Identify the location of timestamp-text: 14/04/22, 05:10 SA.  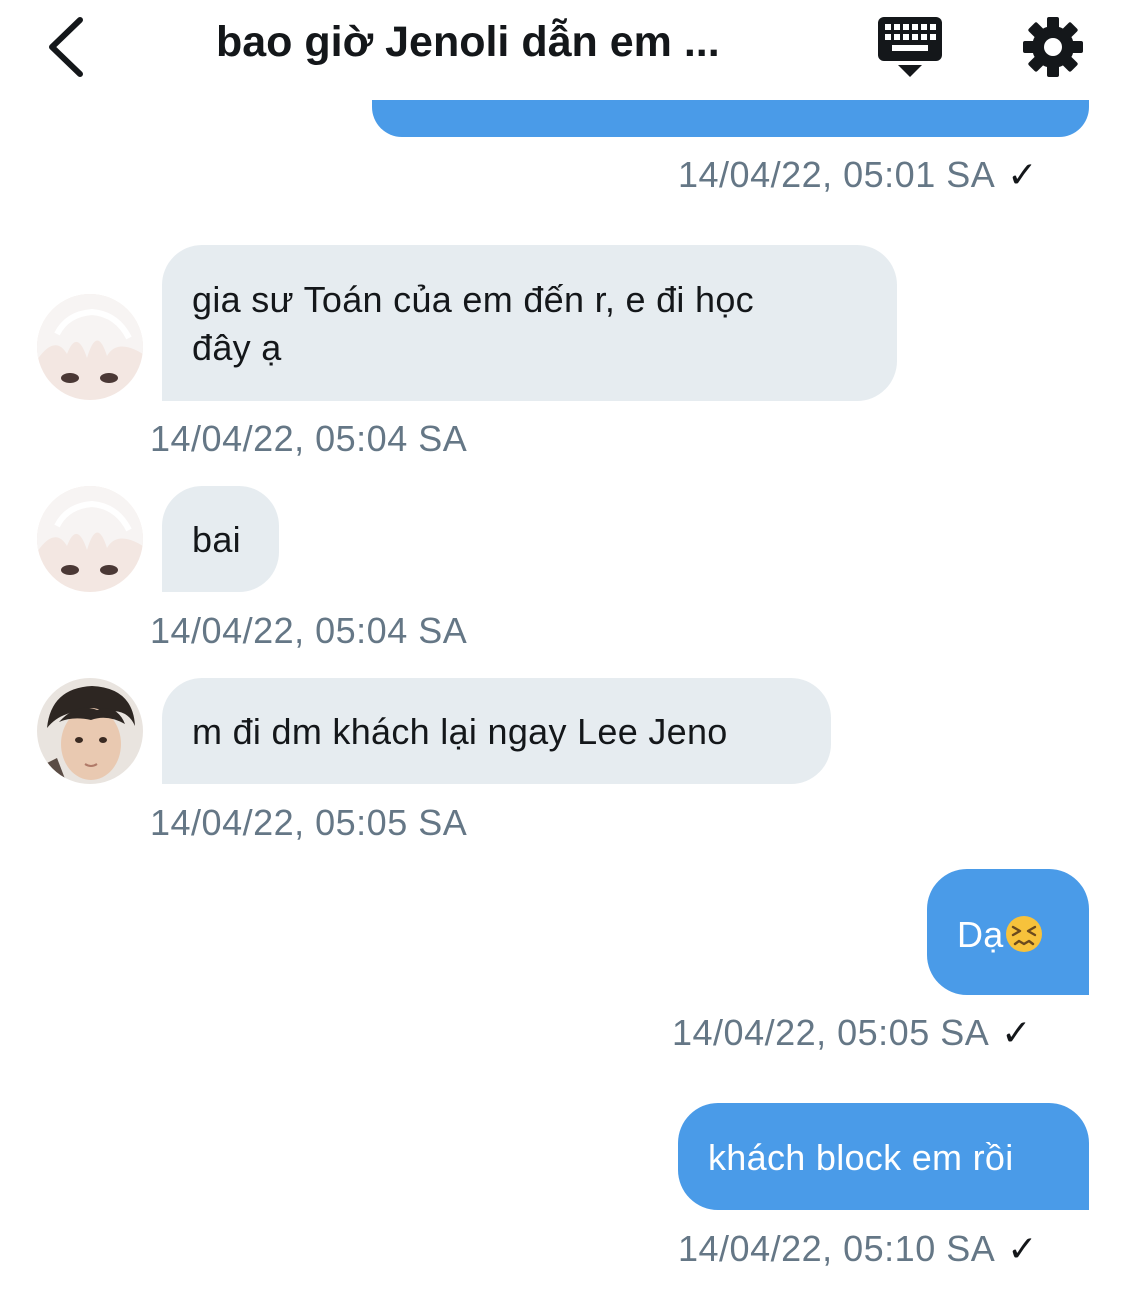
(837, 1248).